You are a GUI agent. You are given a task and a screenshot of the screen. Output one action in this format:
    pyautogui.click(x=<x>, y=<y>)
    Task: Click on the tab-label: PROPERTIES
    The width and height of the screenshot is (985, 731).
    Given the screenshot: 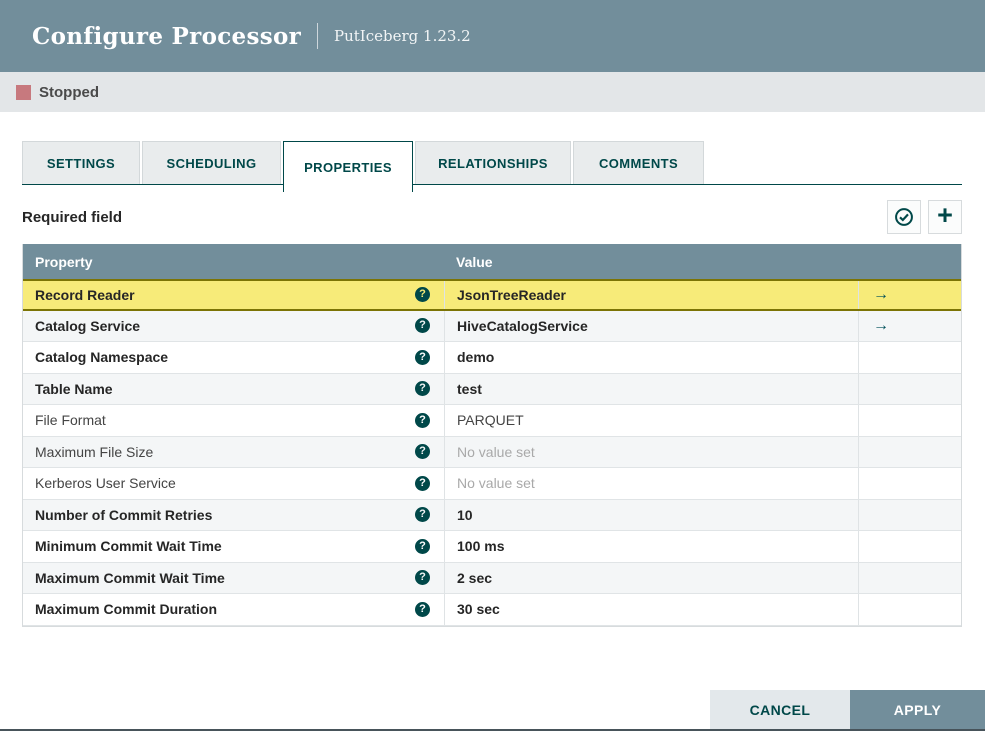 What is the action you would take?
    pyautogui.click(x=348, y=167)
    